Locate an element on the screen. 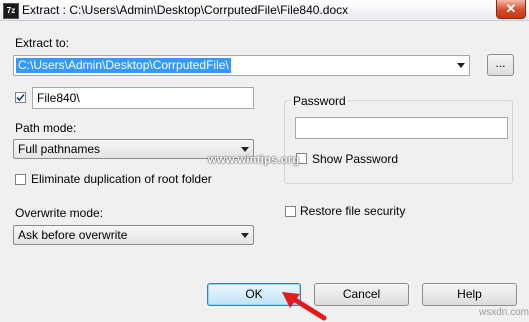 The width and height of the screenshot is (529, 322). help-button: Help is located at coordinates (469, 294).